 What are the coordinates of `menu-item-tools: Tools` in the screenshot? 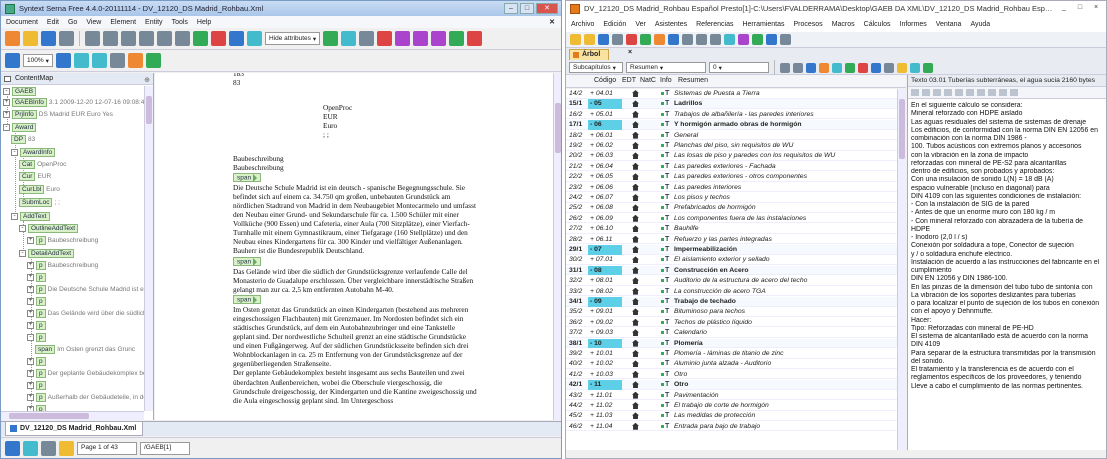 It's located at (180, 22).